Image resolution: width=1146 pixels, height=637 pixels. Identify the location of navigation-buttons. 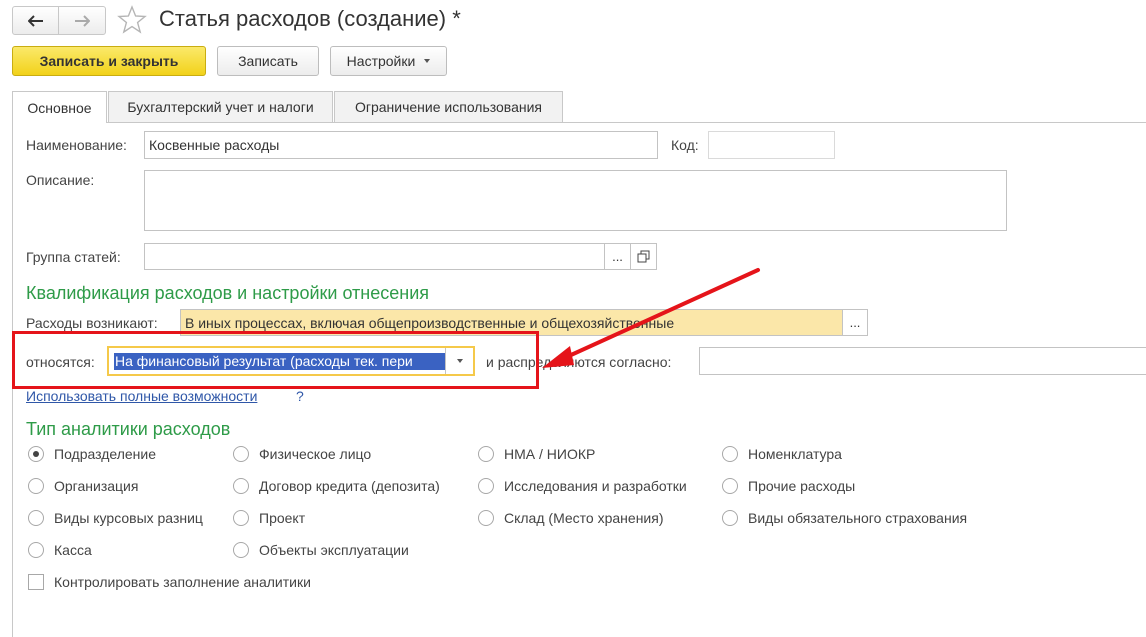
(59, 20).